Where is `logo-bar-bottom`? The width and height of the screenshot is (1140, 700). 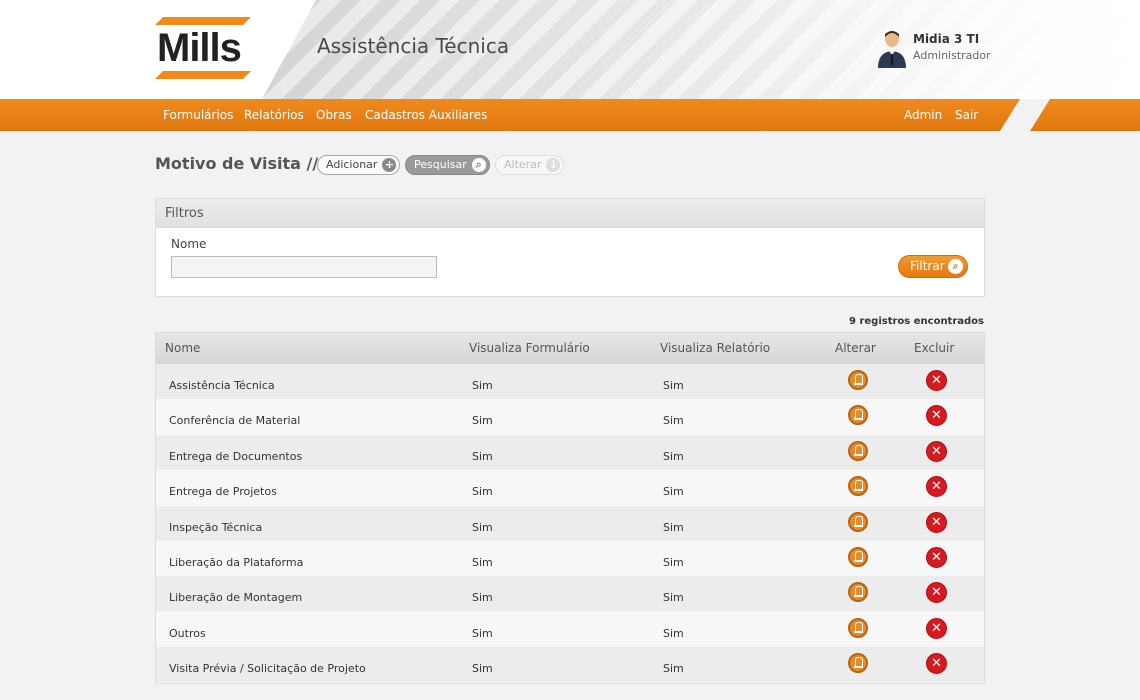
logo-bar-bottom is located at coordinates (203, 75).